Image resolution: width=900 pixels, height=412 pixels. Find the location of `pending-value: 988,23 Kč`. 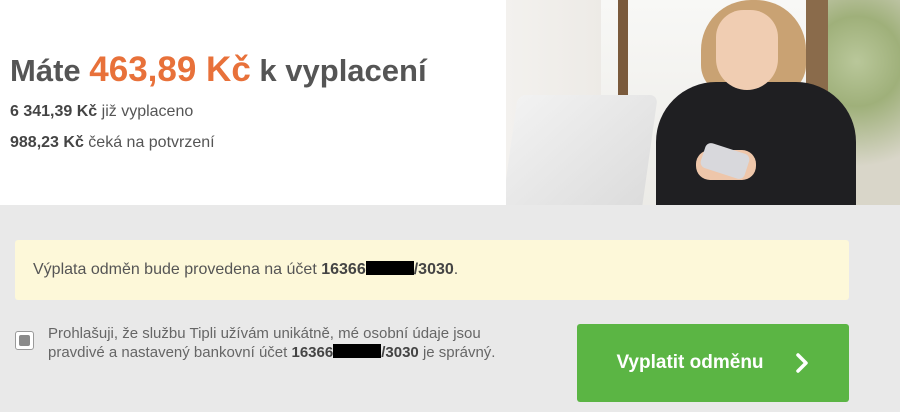

pending-value: 988,23 Kč is located at coordinates (47, 142).